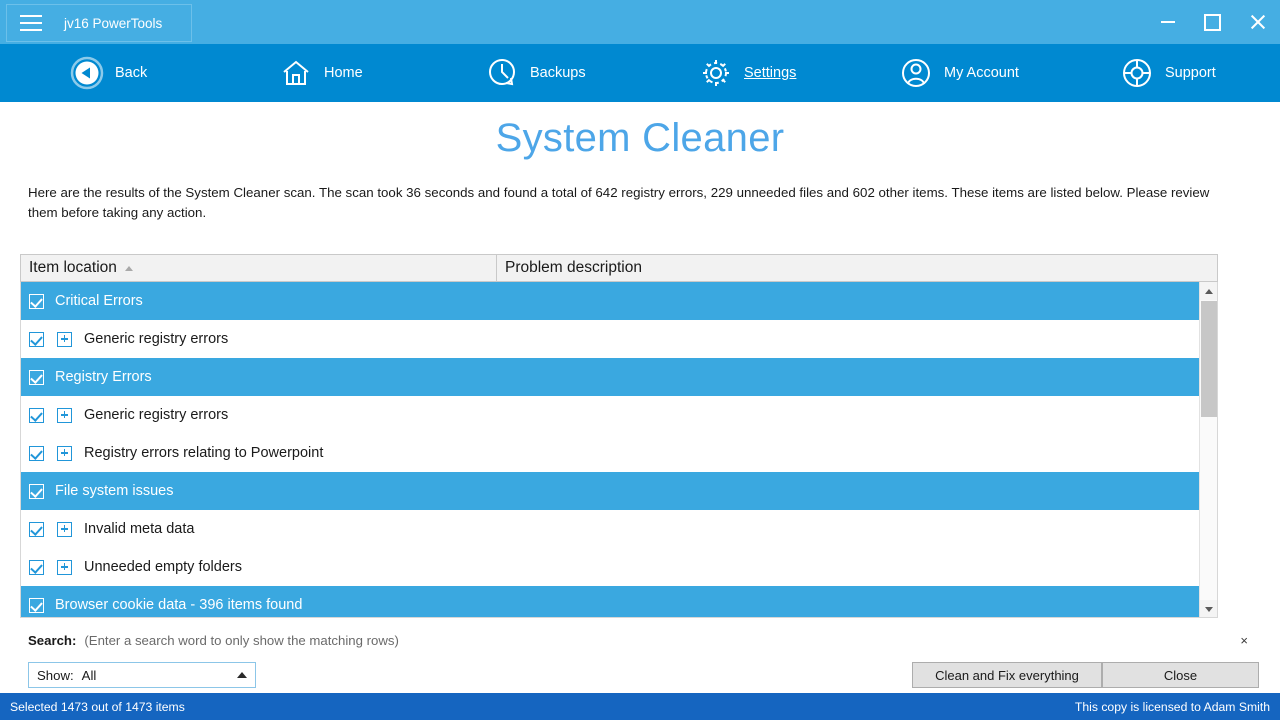 This screenshot has height=720, width=1280. What do you see at coordinates (31, 23) in the screenshot?
I see `hamburger-icon` at bounding box center [31, 23].